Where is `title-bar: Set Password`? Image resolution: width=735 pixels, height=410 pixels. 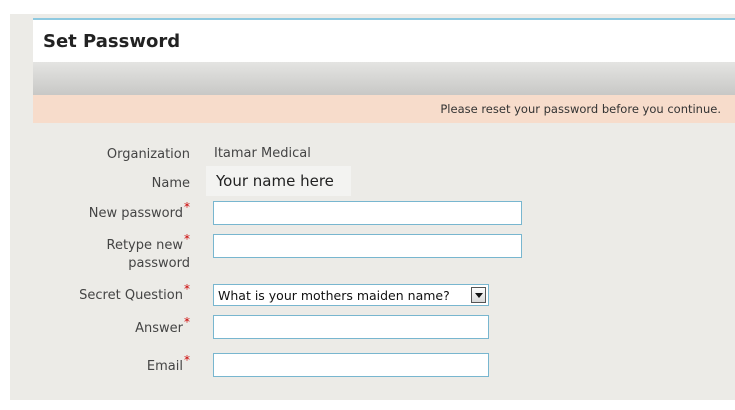 title-bar: Set Password is located at coordinates (384, 40).